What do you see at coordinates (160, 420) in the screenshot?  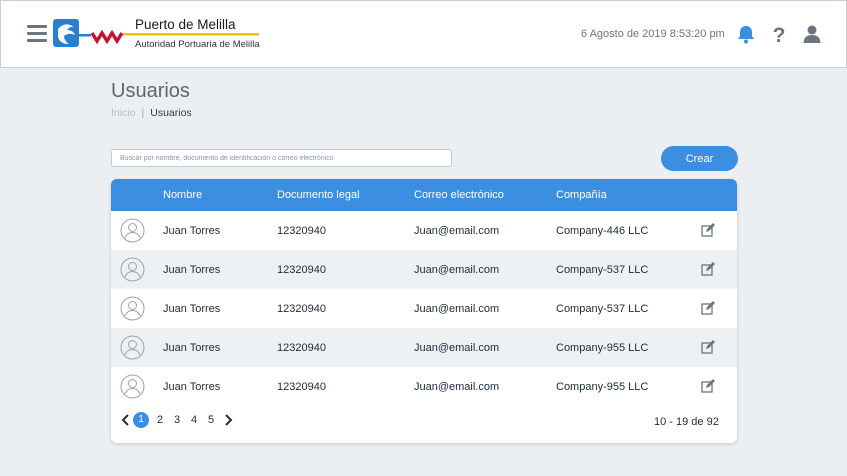 I see `page-button-2: 2` at bounding box center [160, 420].